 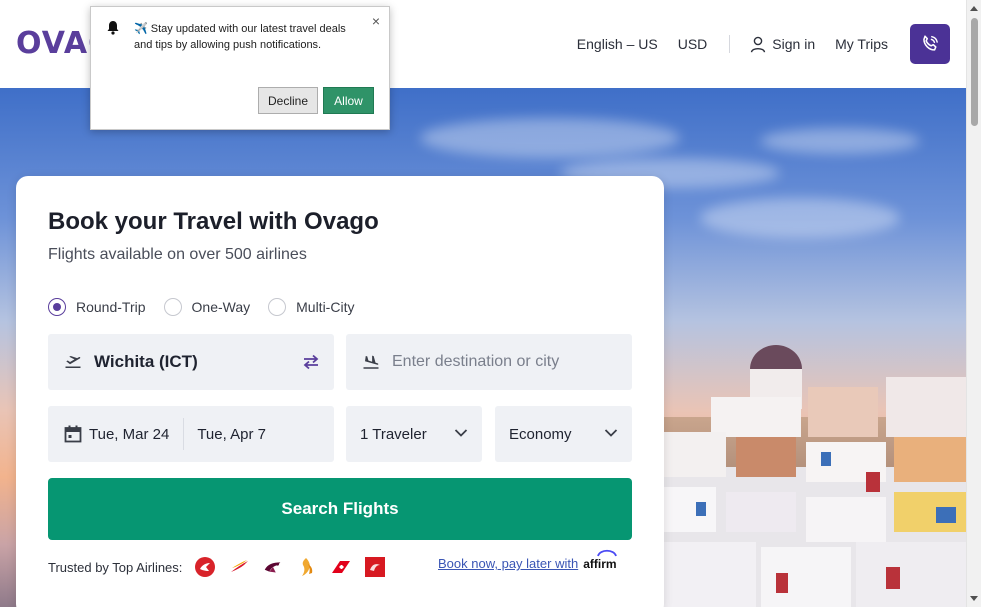 What do you see at coordinates (325, 307) in the screenshot?
I see `trip-type-label: Multi-City` at bounding box center [325, 307].